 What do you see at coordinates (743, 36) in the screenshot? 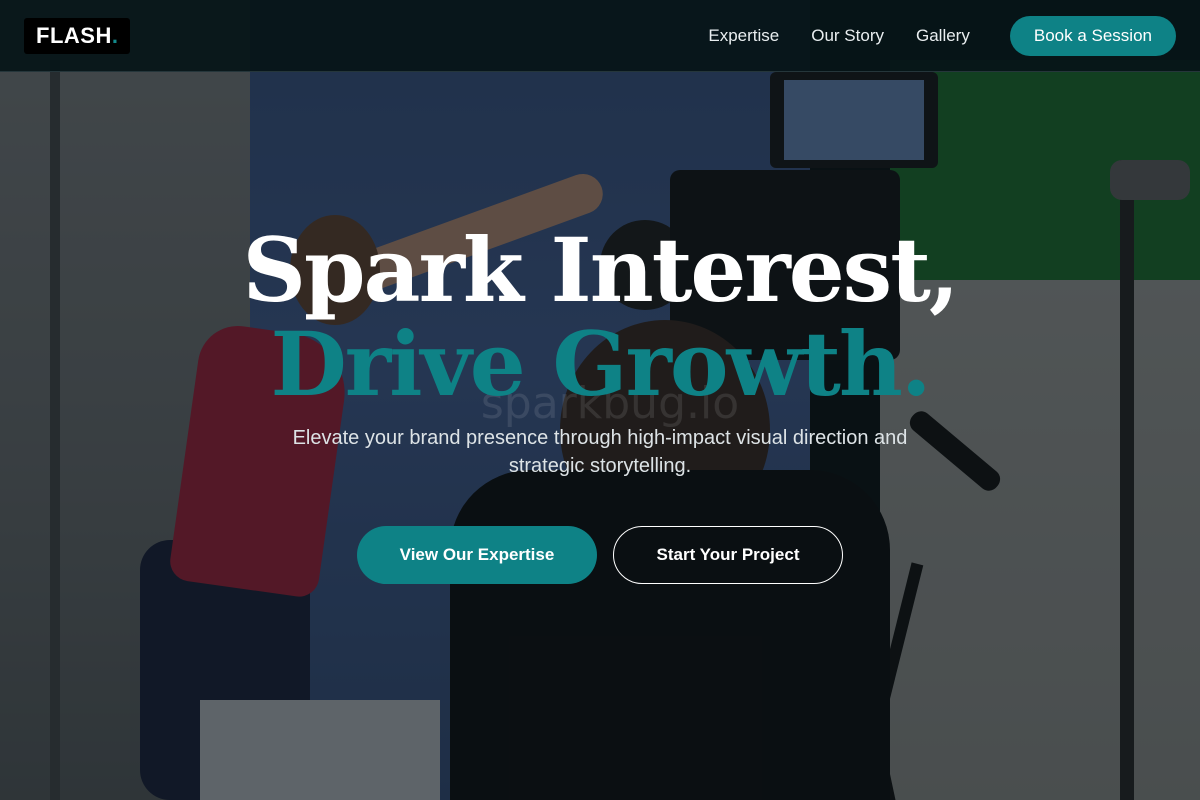
I see `nav-link-expertise: Expertise` at bounding box center [743, 36].